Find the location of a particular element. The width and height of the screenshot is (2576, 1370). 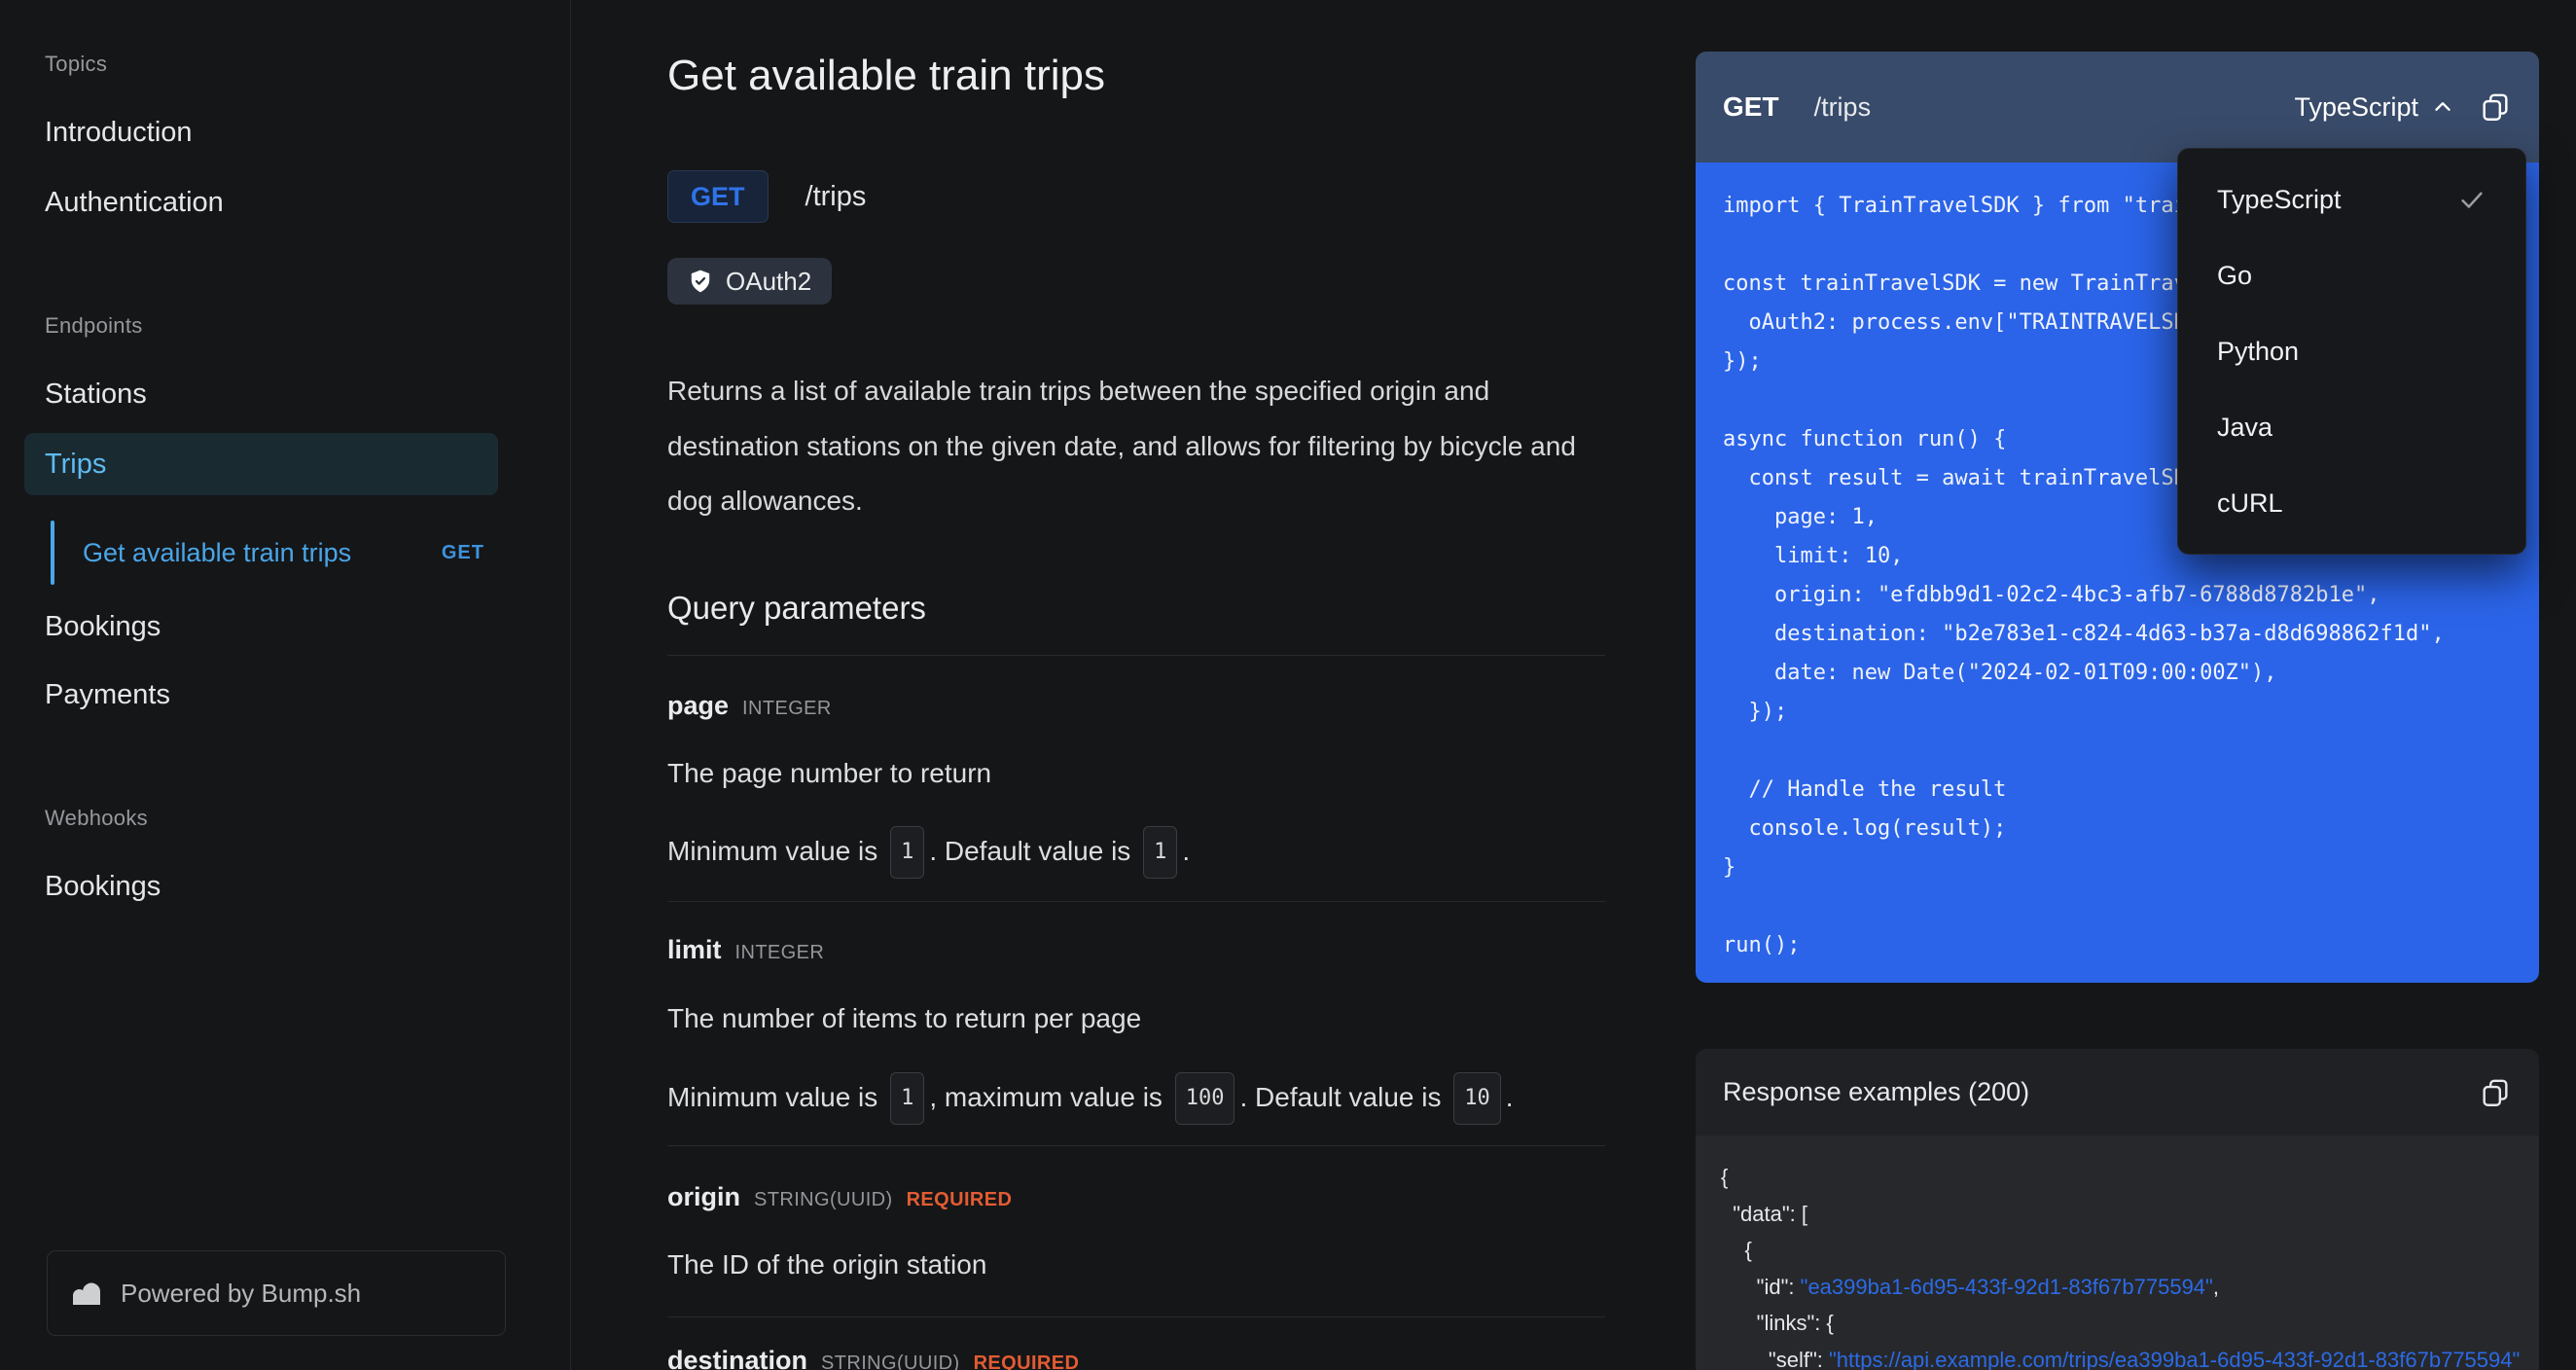

code-line: // Handle the result is located at coordinates (1865, 789).